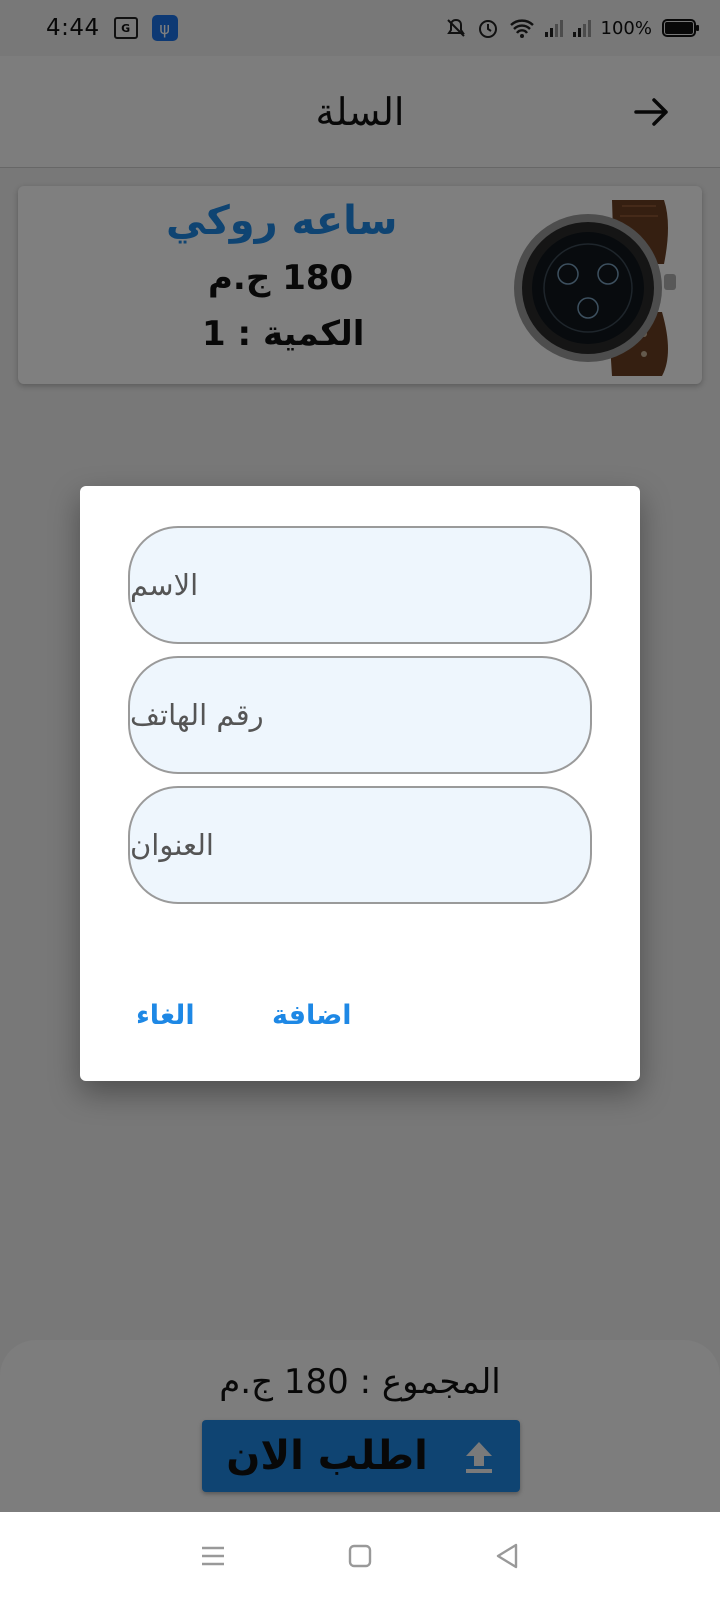  I want to click on system-nav-bar, so click(360, 1556).